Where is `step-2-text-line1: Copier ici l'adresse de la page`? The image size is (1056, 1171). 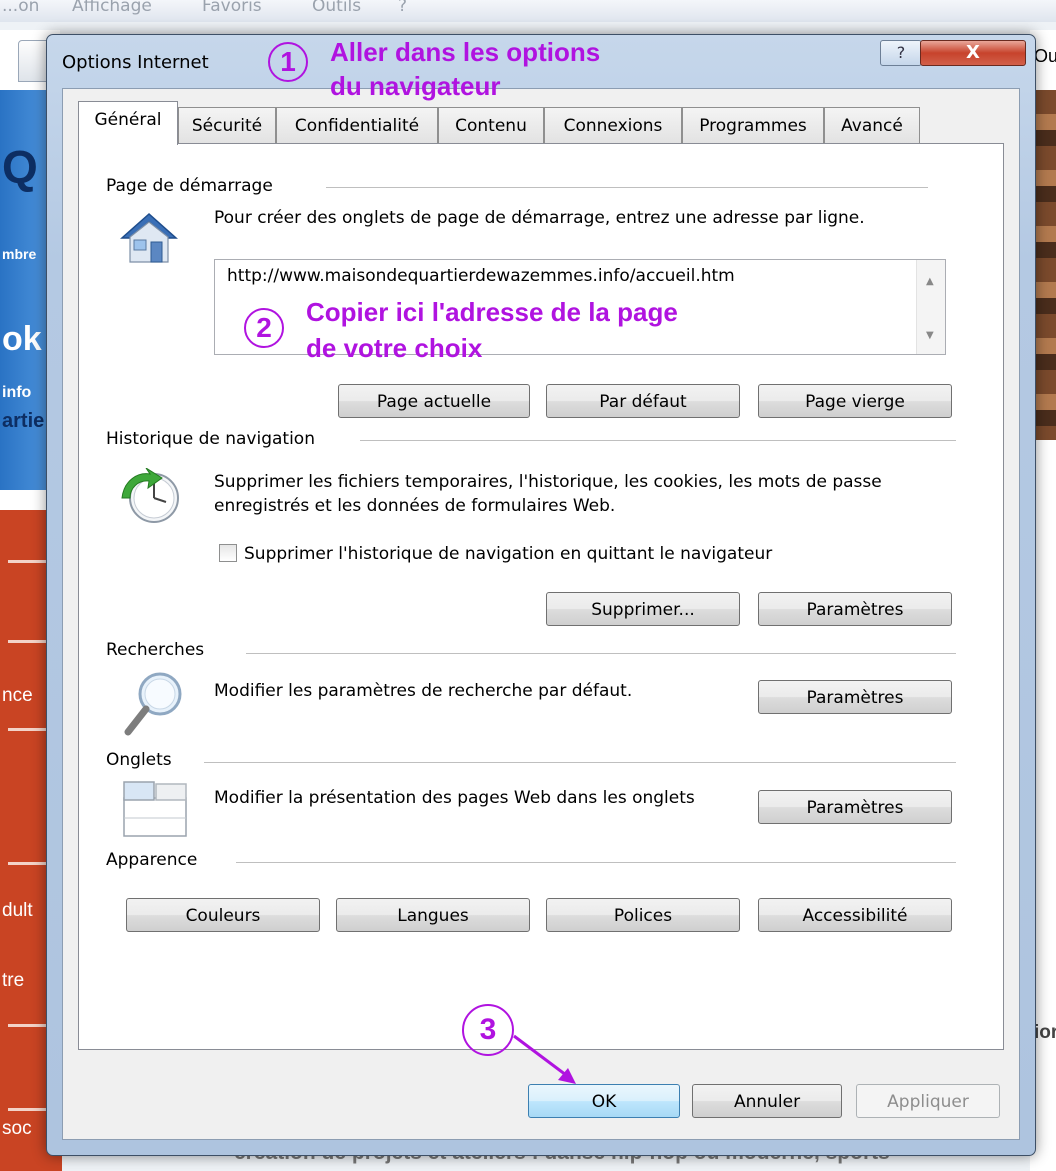
step-2-text-line1: Copier ici l'adresse de la page is located at coordinates (492, 312).